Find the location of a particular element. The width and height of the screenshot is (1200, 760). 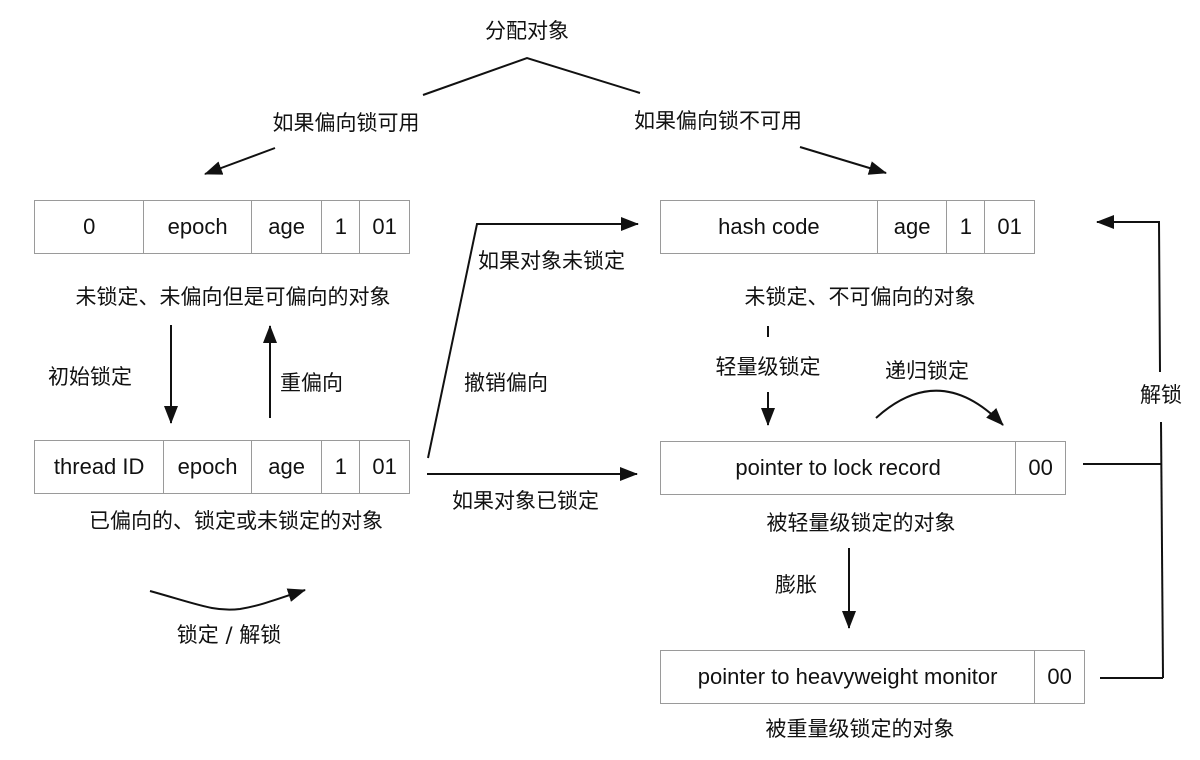

mark-word-biased: thread ID epoch age 1 01 is located at coordinates (222, 467).